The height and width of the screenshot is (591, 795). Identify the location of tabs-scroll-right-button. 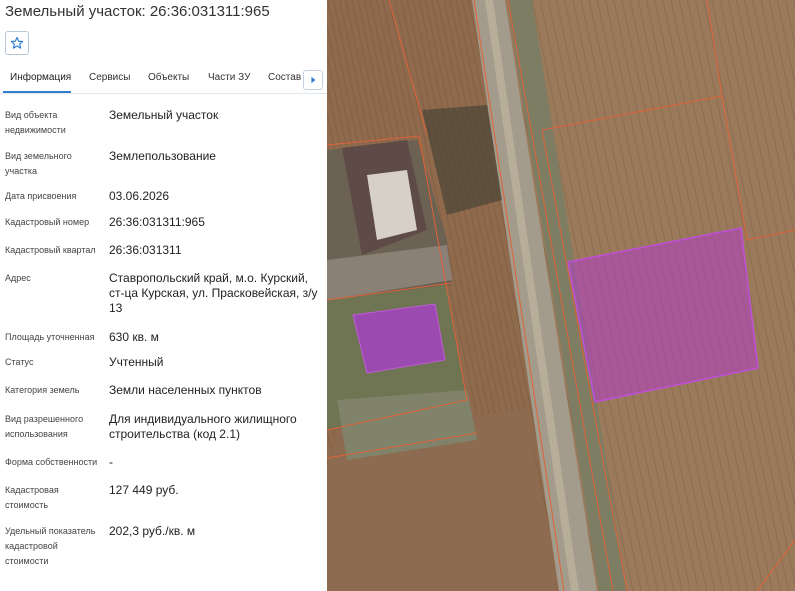
(313, 80).